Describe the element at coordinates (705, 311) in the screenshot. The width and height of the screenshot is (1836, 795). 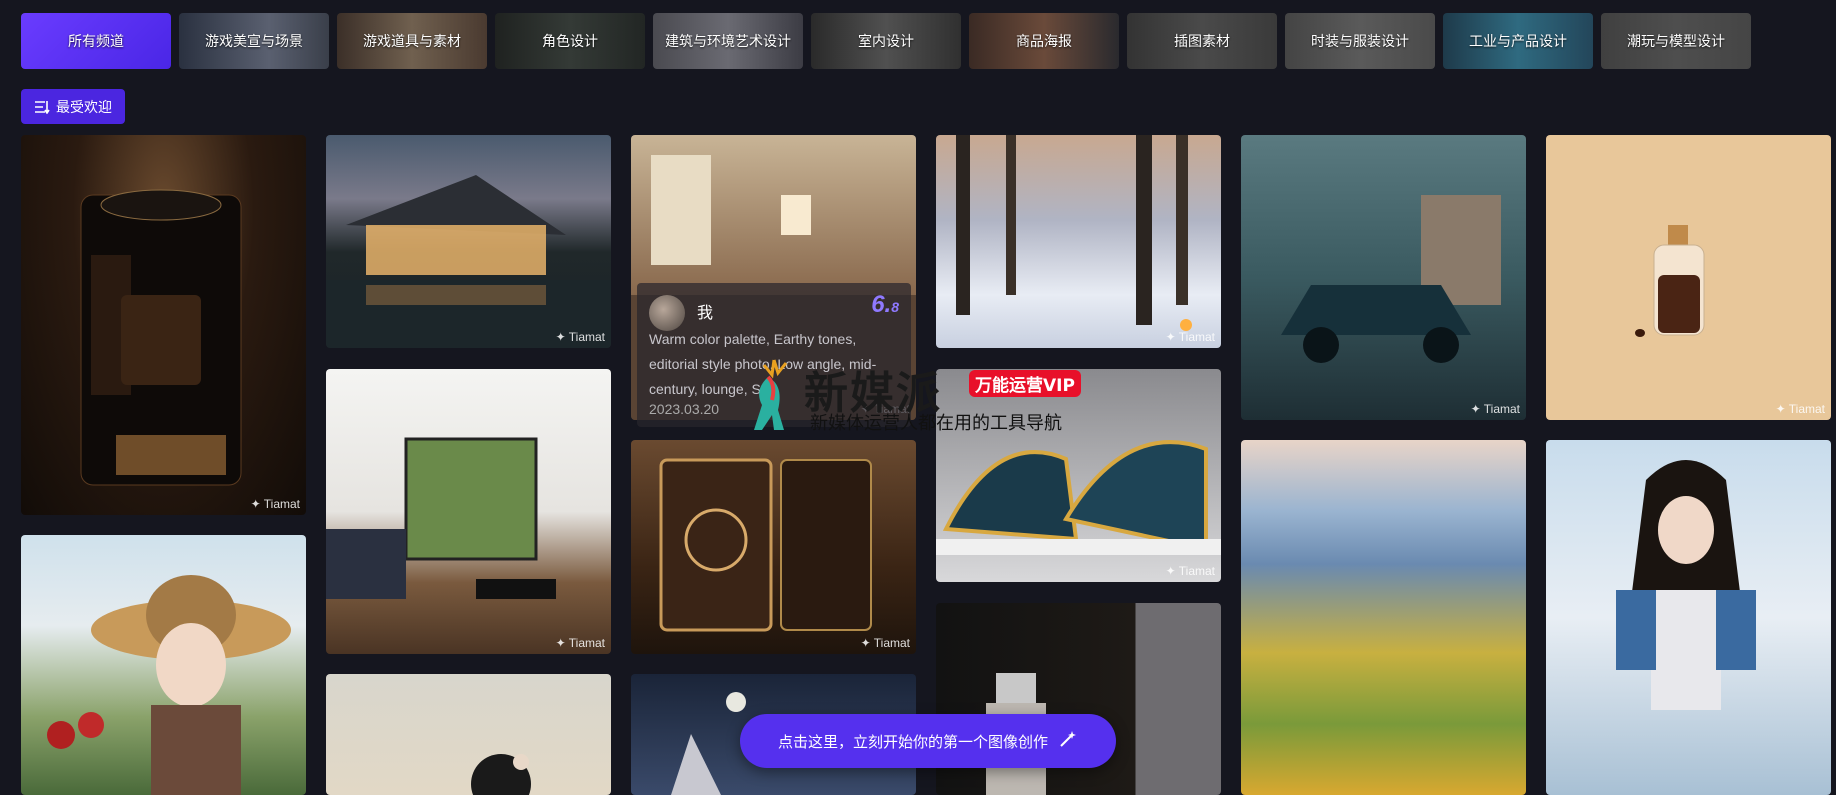
I see `author-name: 我` at that location.